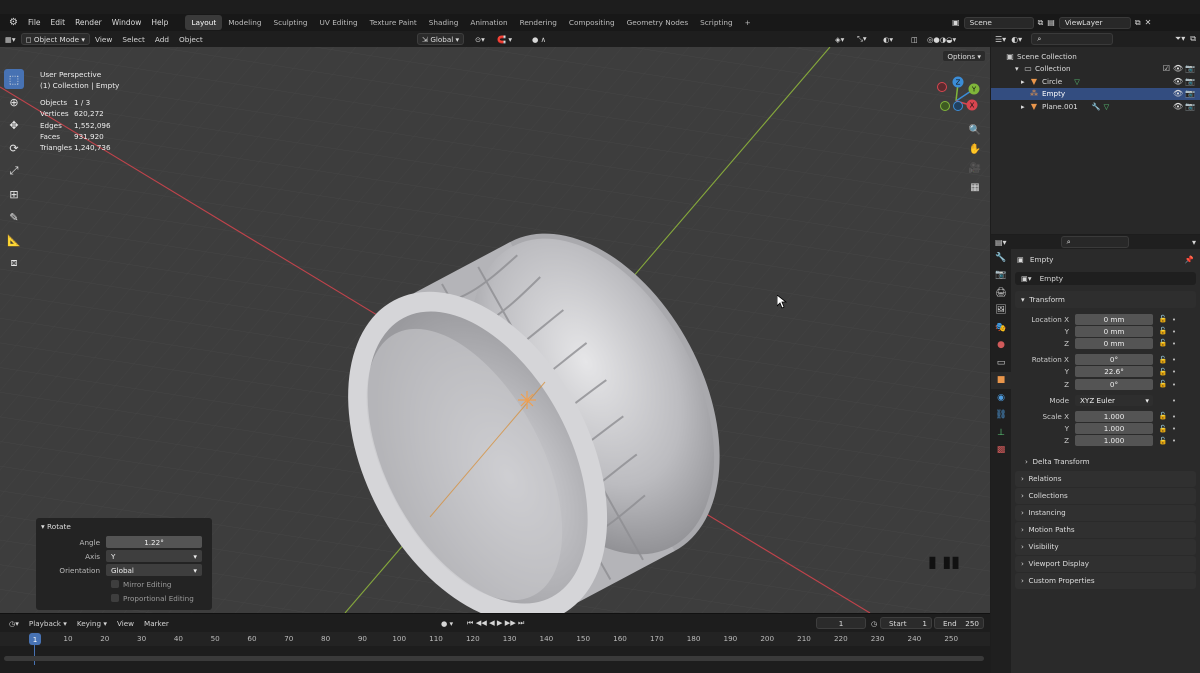  Describe the element at coordinates (906, 623) in the screenshot. I see `start-frame-field: Start 1` at that location.